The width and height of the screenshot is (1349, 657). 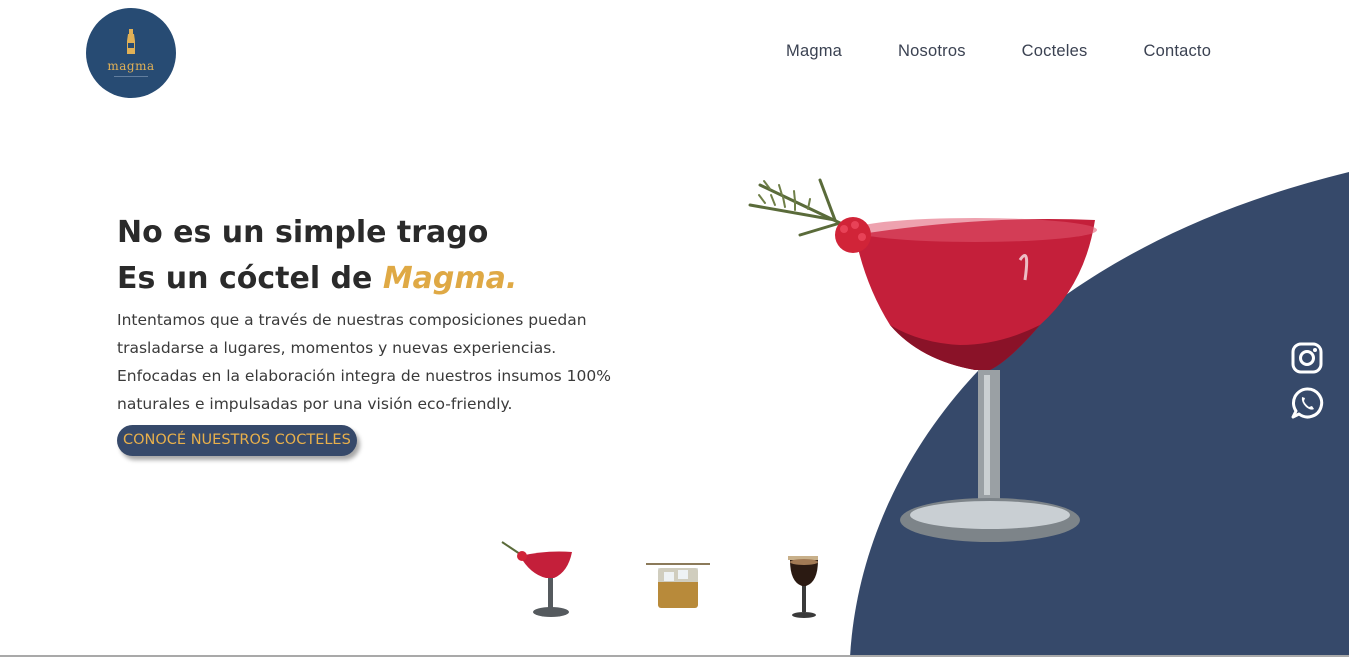 I want to click on logo-bottle-icon, so click(x=131, y=41).